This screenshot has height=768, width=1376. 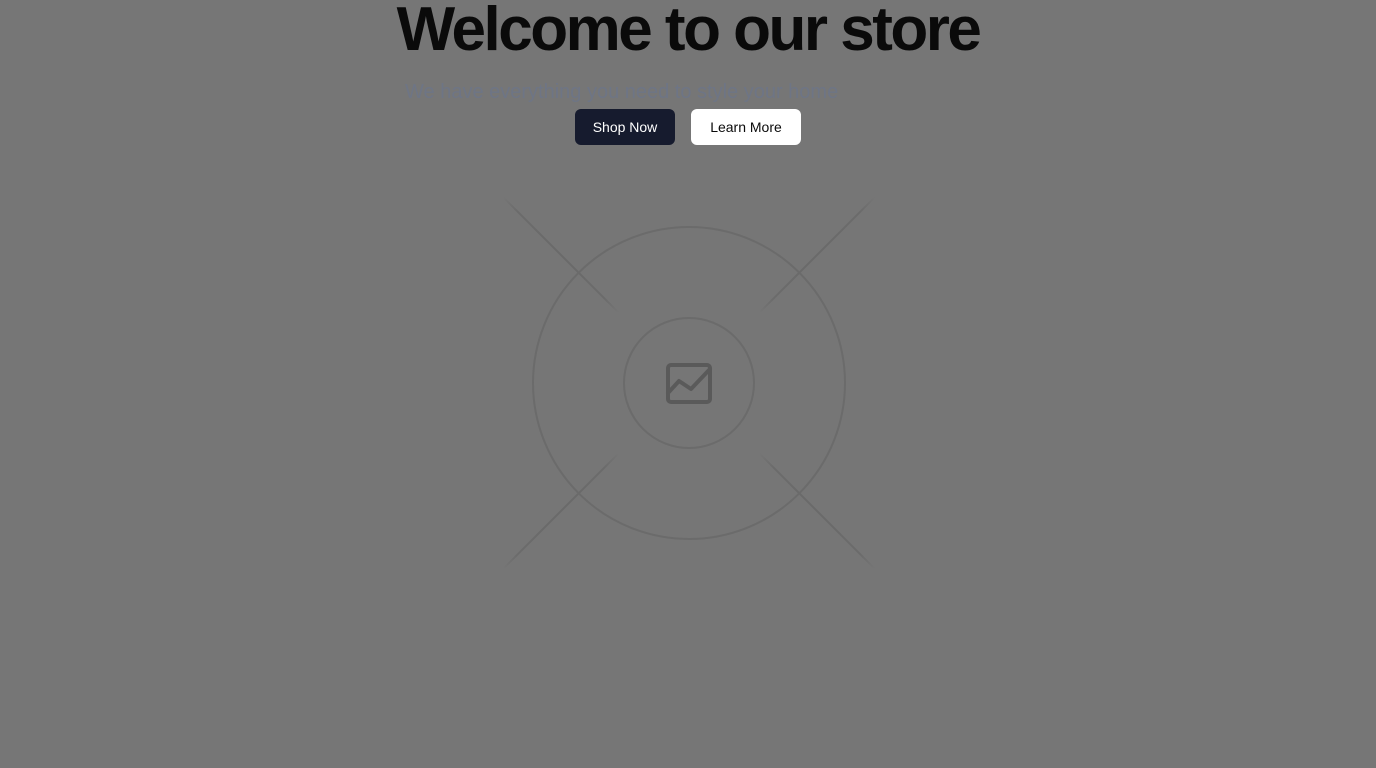 I want to click on learn-more-button: Learn More, so click(x=746, y=127).